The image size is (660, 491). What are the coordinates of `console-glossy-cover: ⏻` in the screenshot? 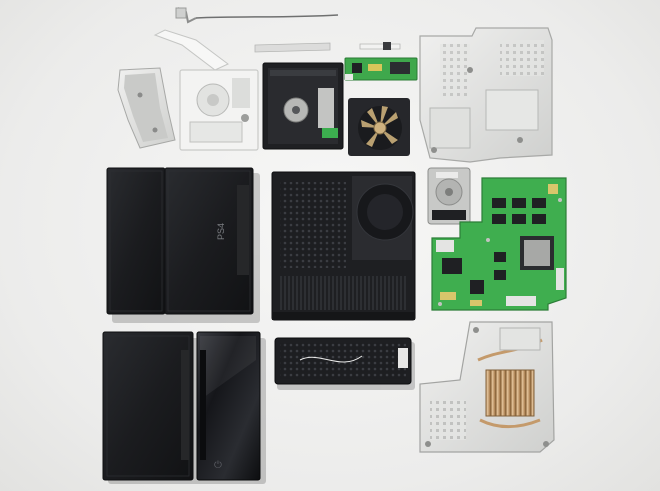 It's located at (228, 406).